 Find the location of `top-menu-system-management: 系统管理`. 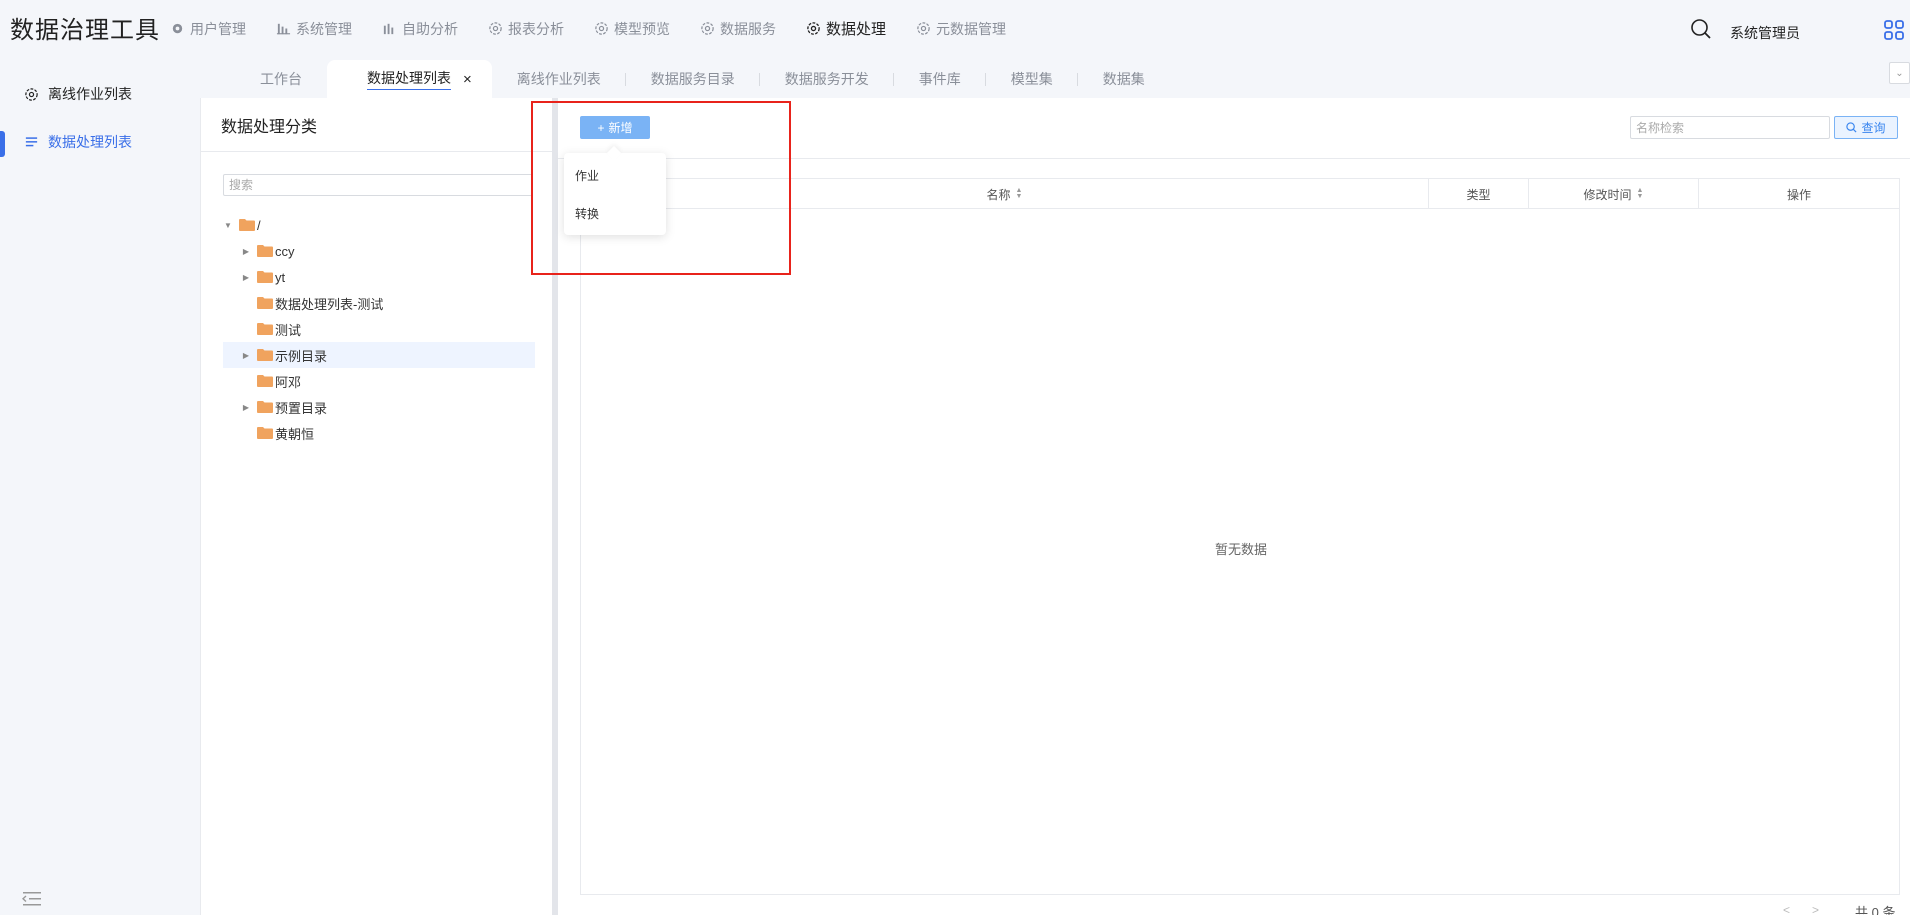

top-menu-system-management: 系统管理 is located at coordinates (314, 28).